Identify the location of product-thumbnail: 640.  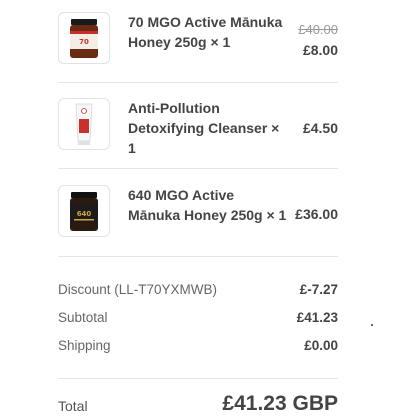
(84, 211).